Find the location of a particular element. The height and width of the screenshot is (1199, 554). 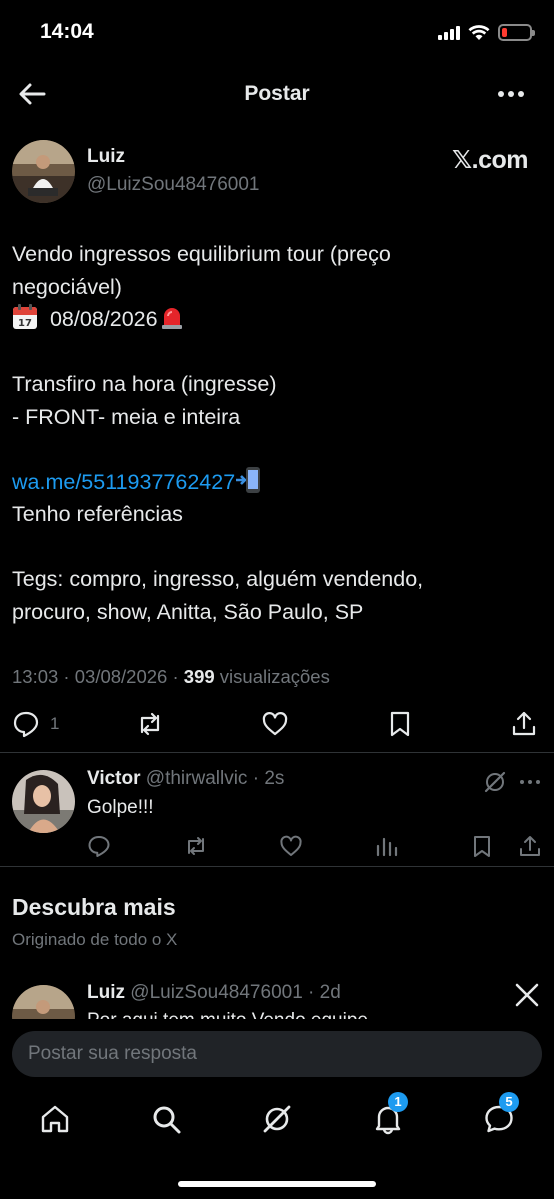

post-line-date: 17 08/08/2026 is located at coordinates (277, 319).